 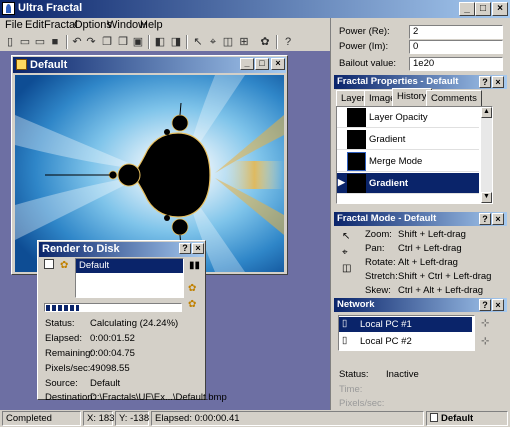 What do you see at coordinates (69, 353) in the screenshot?
I see `remaining-label: Remaining:` at bounding box center [69, 353].